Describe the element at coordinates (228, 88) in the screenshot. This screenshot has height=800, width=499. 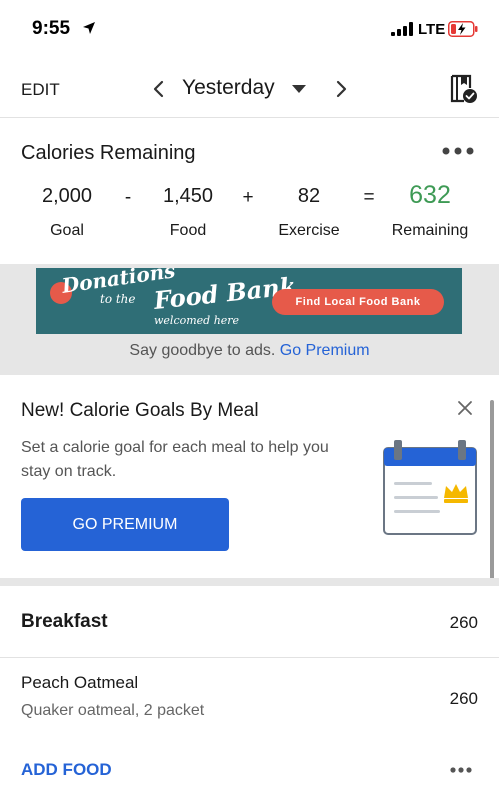
I see `date-selector: Yesterday` at that location.